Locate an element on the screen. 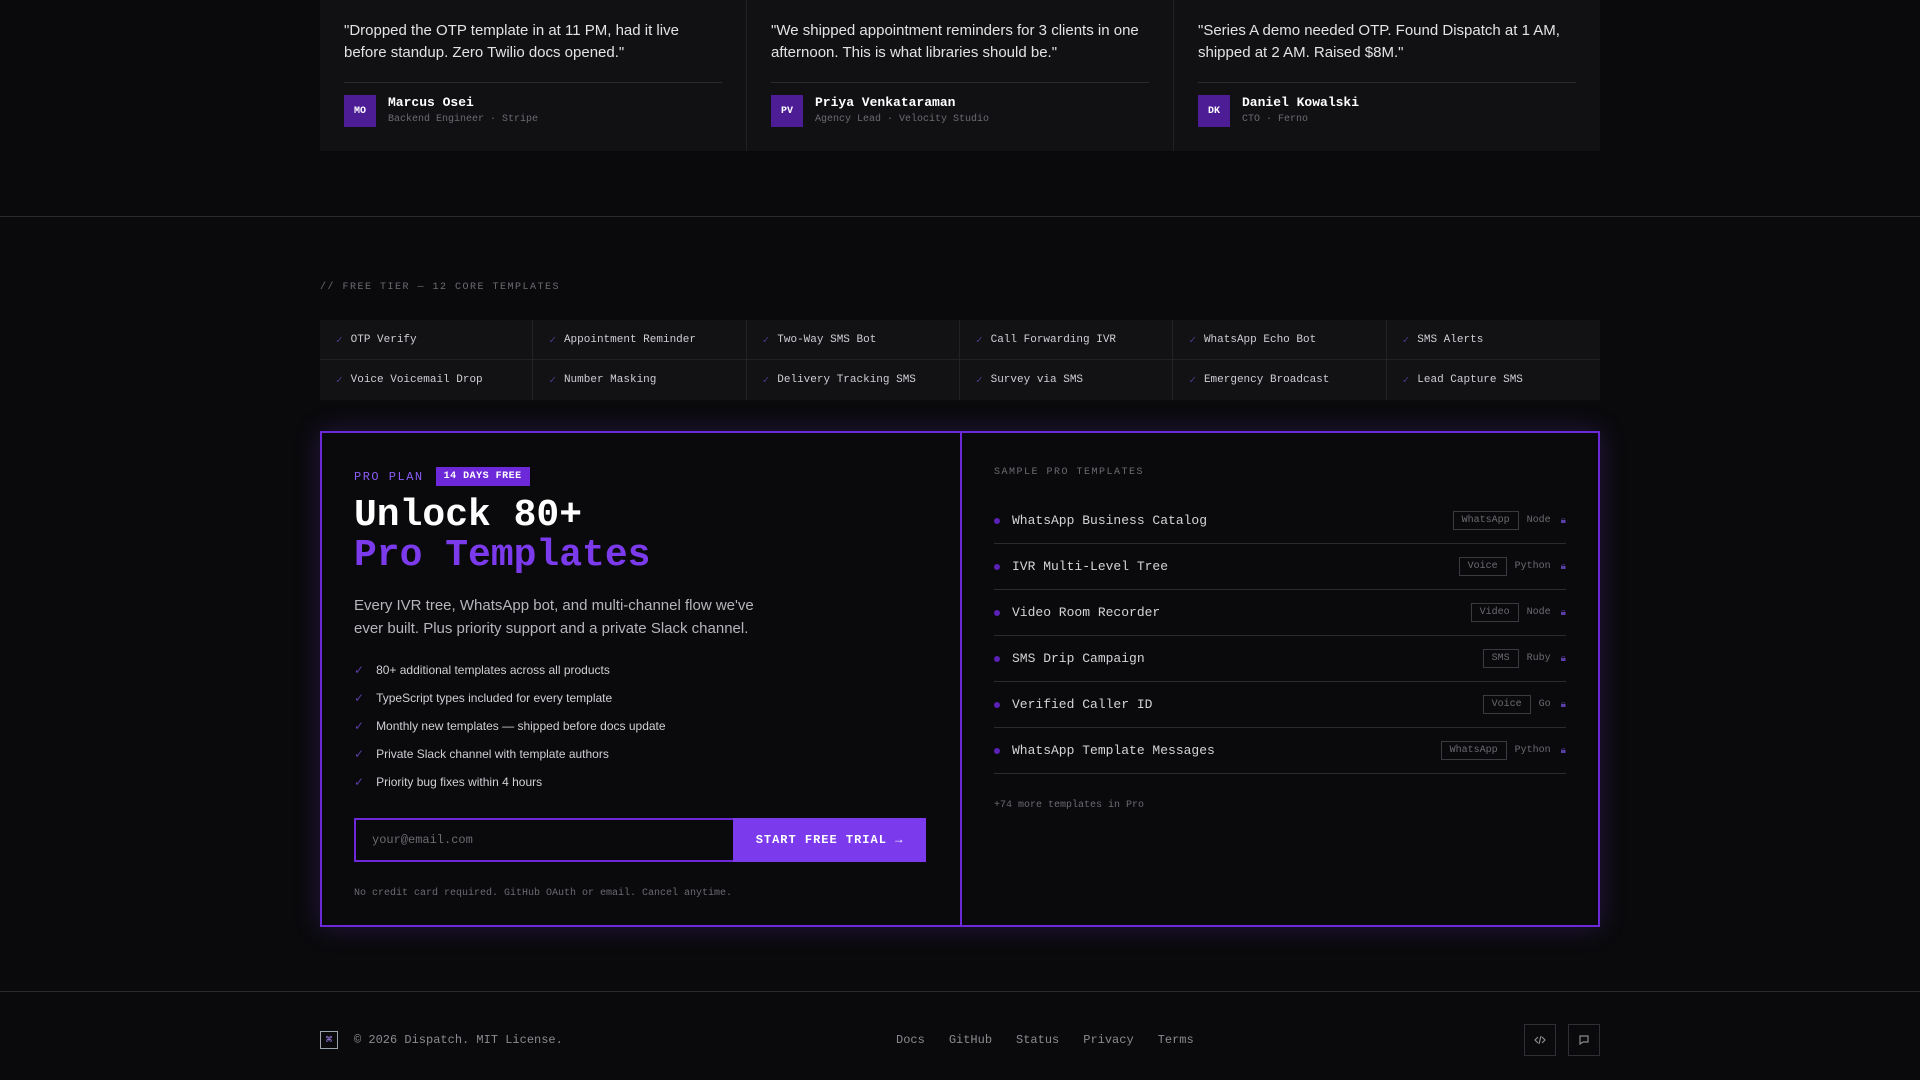  footer-link-privacy: Privacy is located at coordinates (1108, 1040).